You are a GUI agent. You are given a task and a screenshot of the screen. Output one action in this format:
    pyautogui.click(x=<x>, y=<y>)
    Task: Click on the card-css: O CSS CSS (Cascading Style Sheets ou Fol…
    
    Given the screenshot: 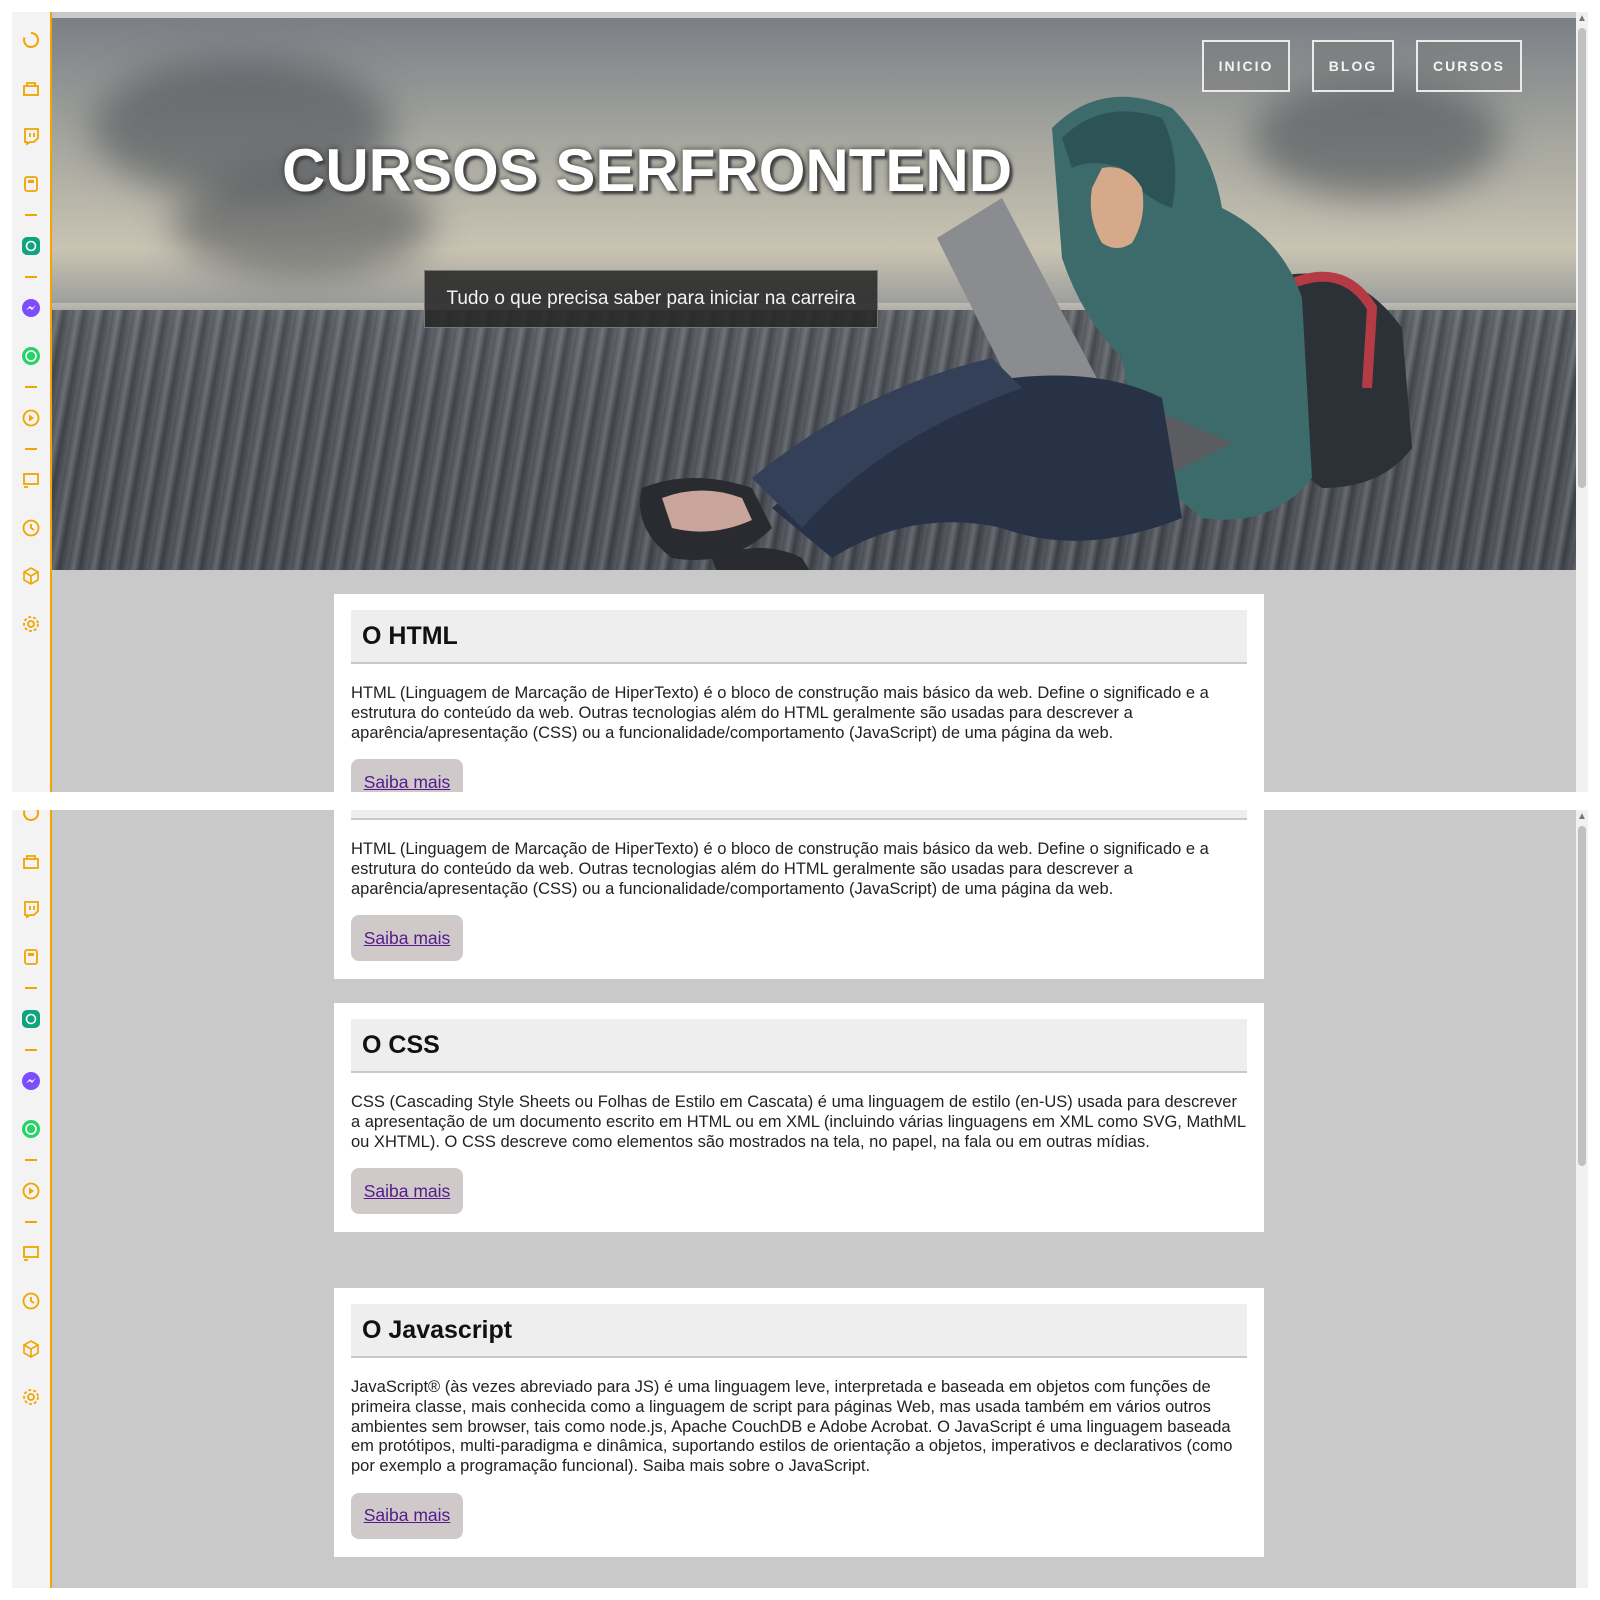 What is the action you would take?
    pyautogui.click(x=799, y=1118)
    